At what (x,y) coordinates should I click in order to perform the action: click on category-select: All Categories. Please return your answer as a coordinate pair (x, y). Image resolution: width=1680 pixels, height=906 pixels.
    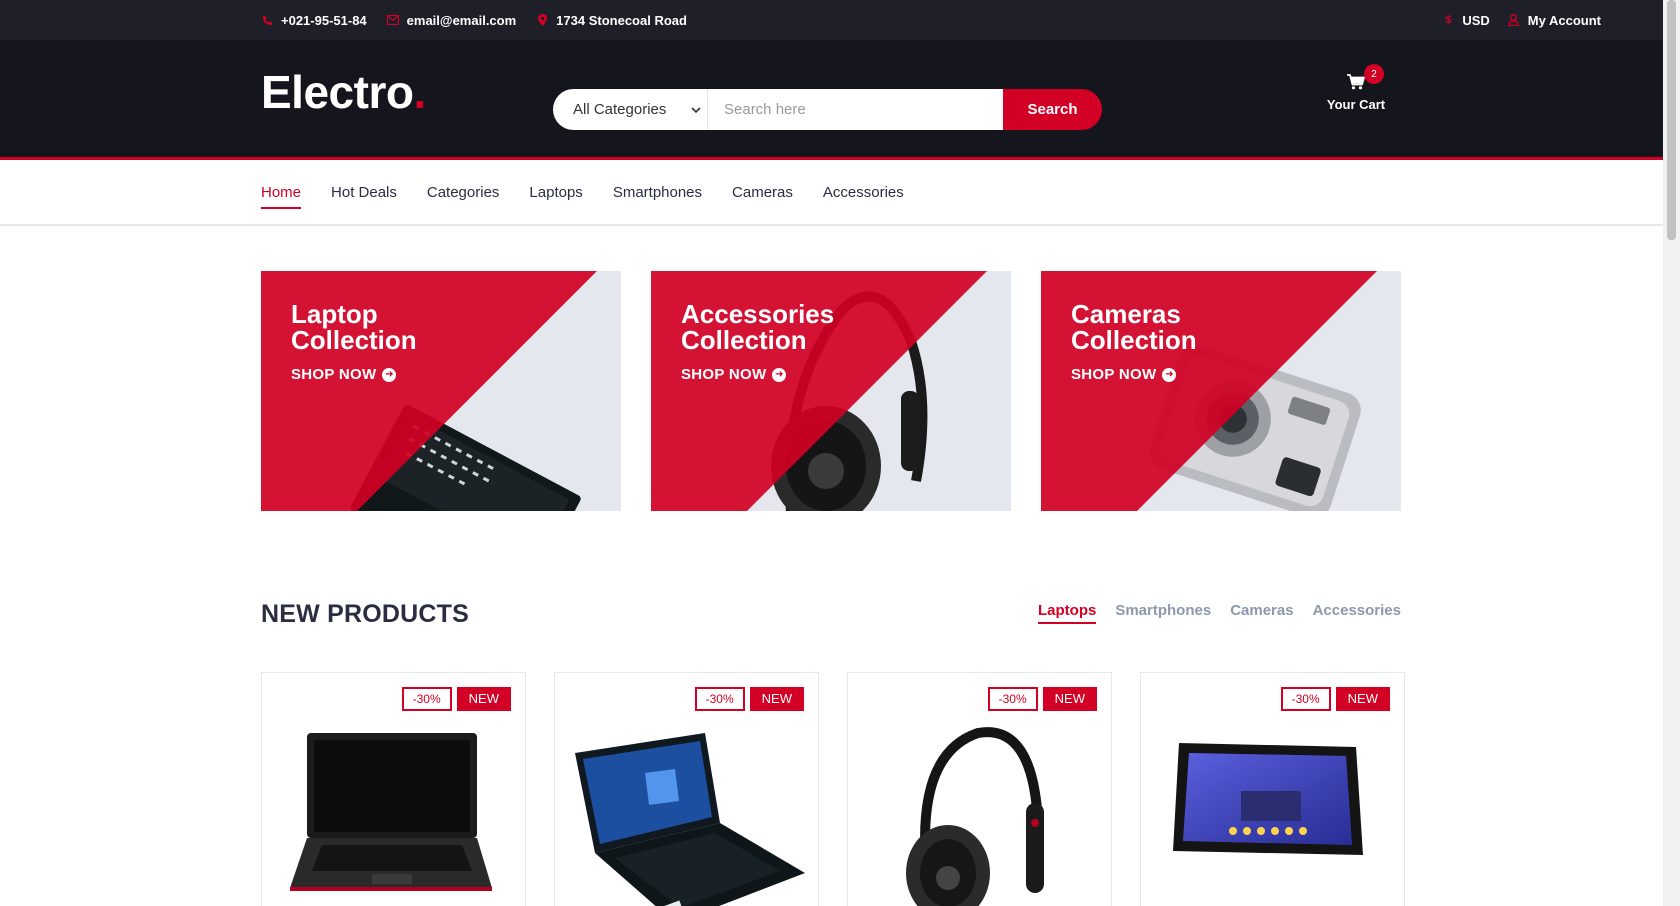
    Looking at the image, I should click on (630, 109).